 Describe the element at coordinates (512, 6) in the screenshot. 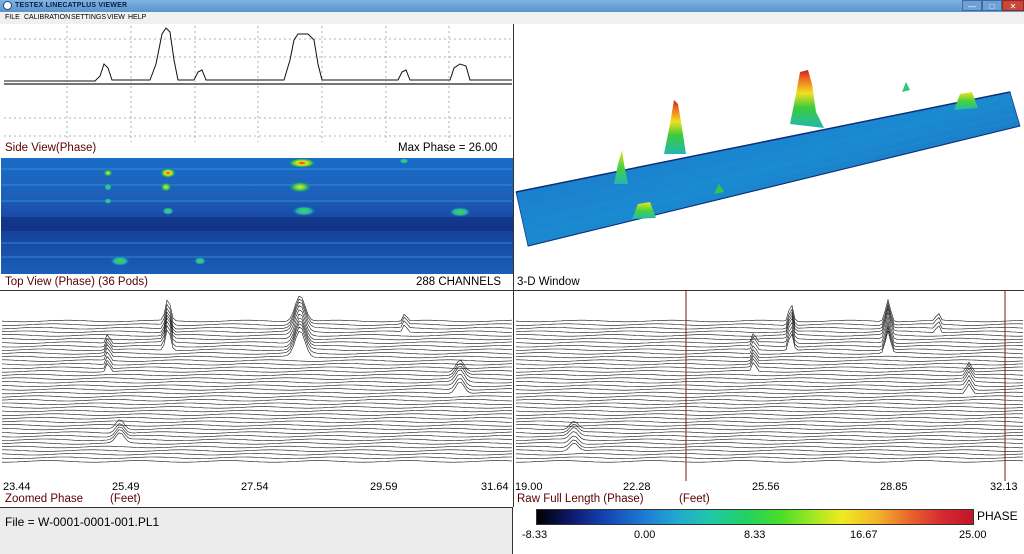

I see `title-bar: TESTEX LINECATPLUS VIEWER — □ ✕` at that location.